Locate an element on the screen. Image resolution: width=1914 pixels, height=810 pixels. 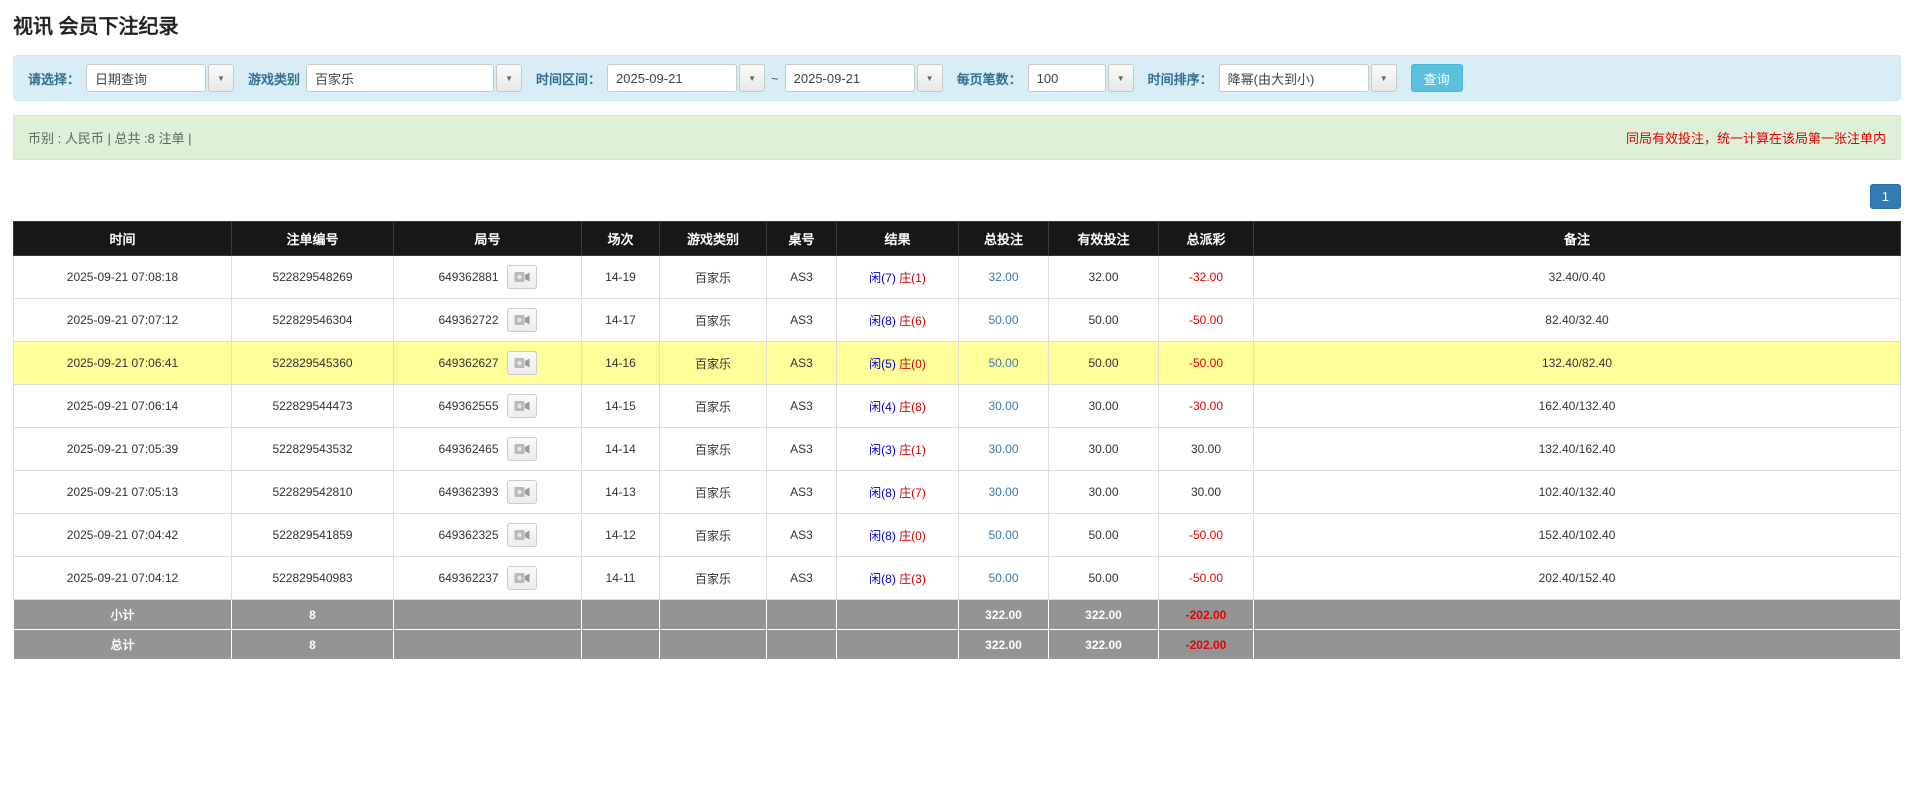
select-caret-button: ▼ is located at coordinates (221, 78).